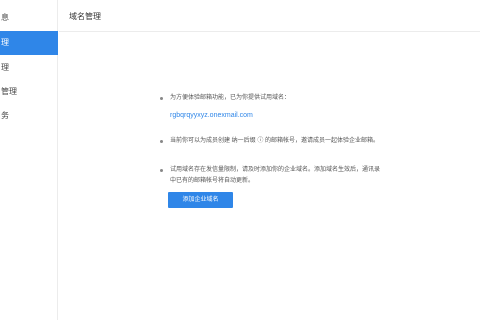  I want to click on member-notice-text: 当前你可以为成员创建 纳一后缀 ⓘ 的邮箱帐号，邀请成员一起体验企业邮箱。, so click(275, 141).